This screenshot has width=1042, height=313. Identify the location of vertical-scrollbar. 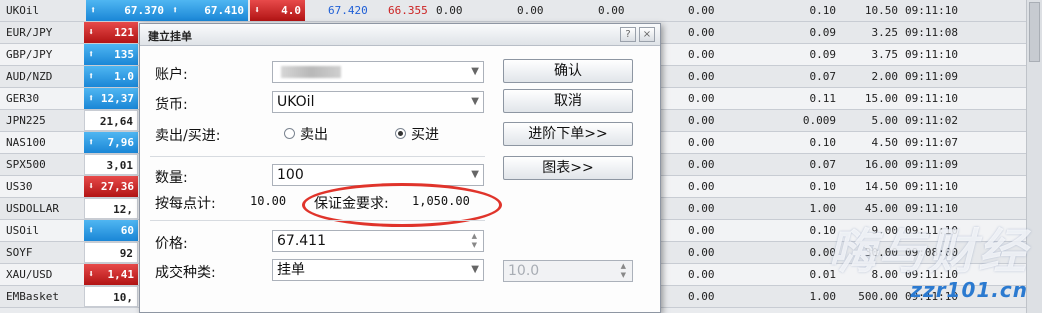
(1034, 156).